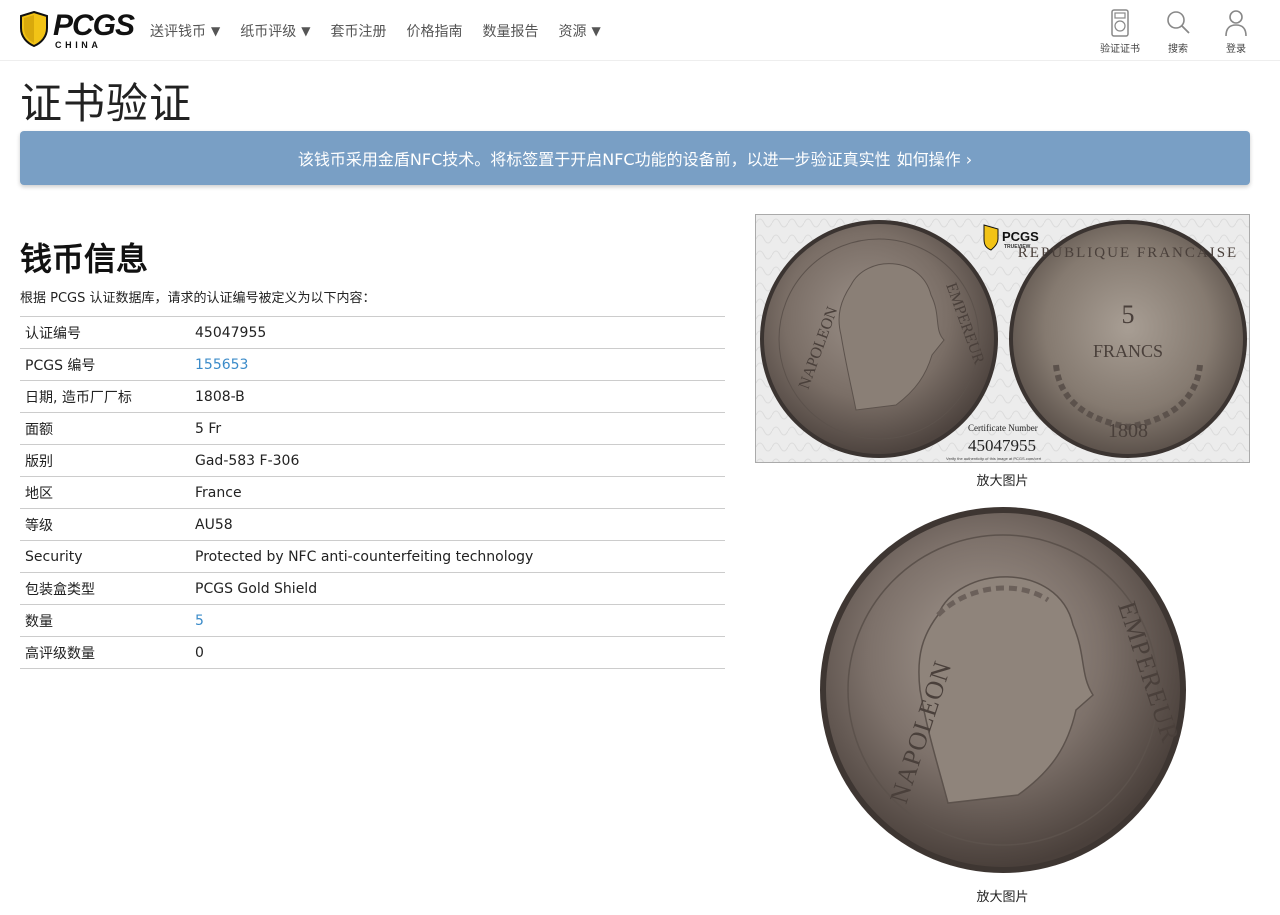  I want to click on row-value: 0, so click(199, 652).